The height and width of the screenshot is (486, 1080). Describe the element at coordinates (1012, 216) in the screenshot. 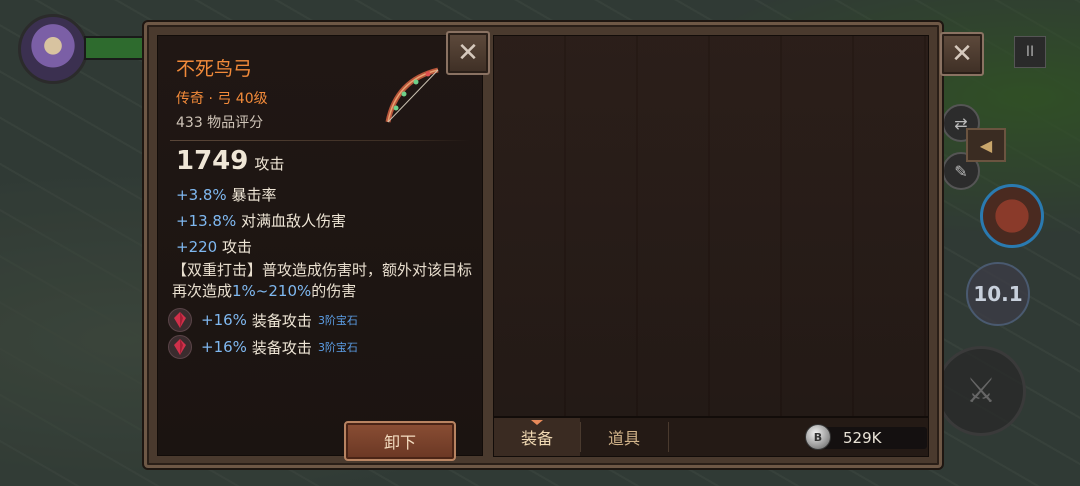

I see `skill-portrait-button` at that location.